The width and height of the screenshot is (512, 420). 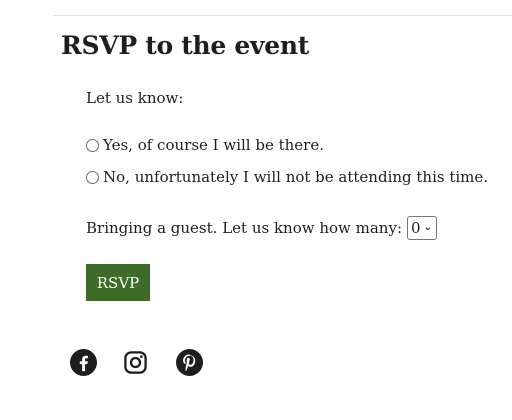 I want to click on guest-count-select: 0 ⌄, so click(x=422, y=228).